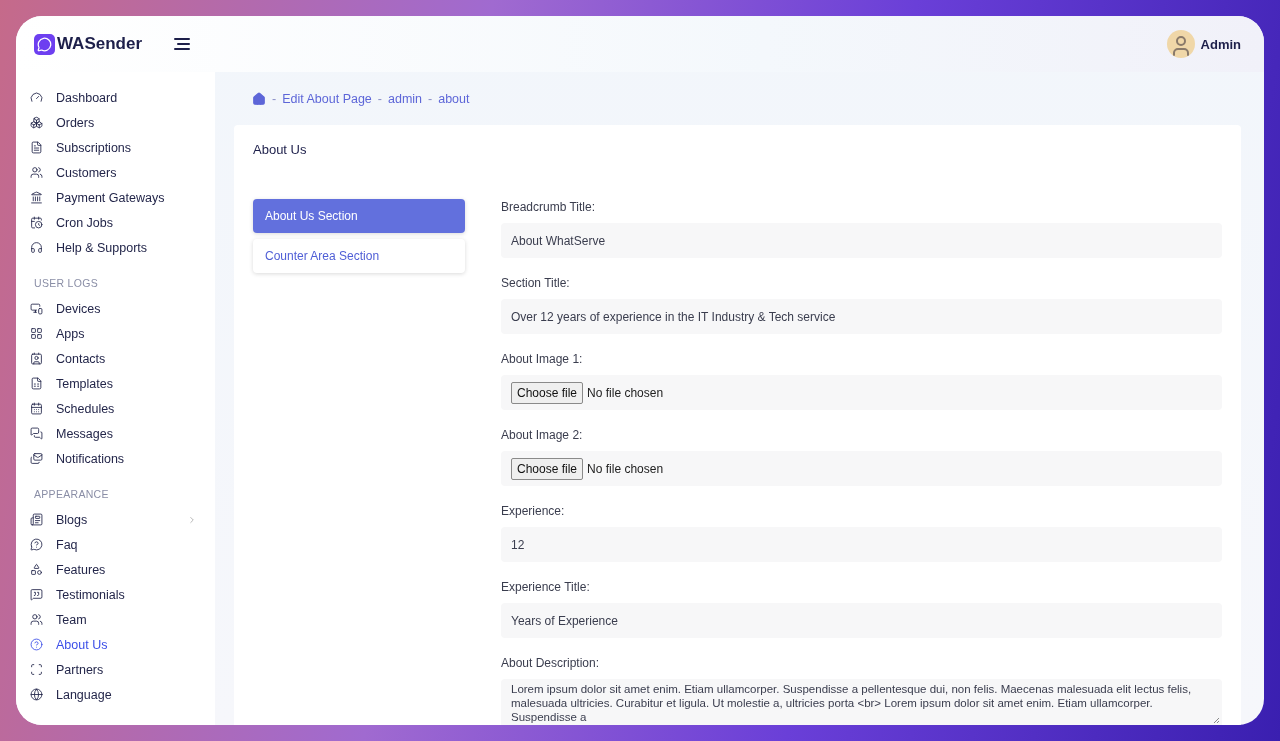  Describe the element at coordinates (454, 98) in the screenshot. I see `breadcrumb-link: about` at that location.